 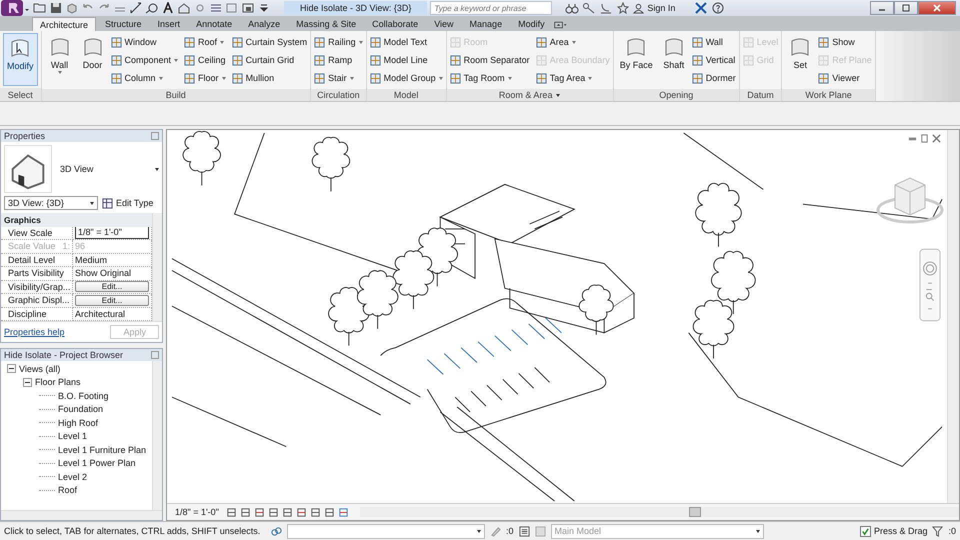 I want to click on panel-toggle-icon, so click(x=561, y=25).